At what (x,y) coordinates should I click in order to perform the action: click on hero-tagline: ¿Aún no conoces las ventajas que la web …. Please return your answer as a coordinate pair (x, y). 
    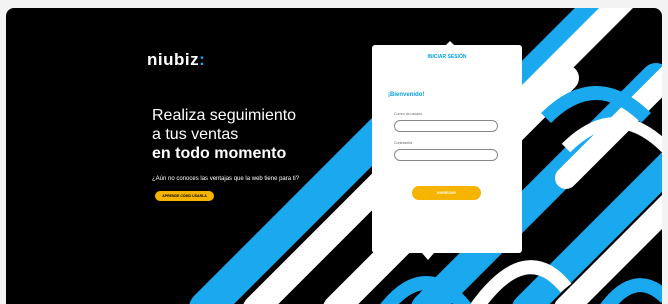
    Looking at the image, I should click on (226, 179).